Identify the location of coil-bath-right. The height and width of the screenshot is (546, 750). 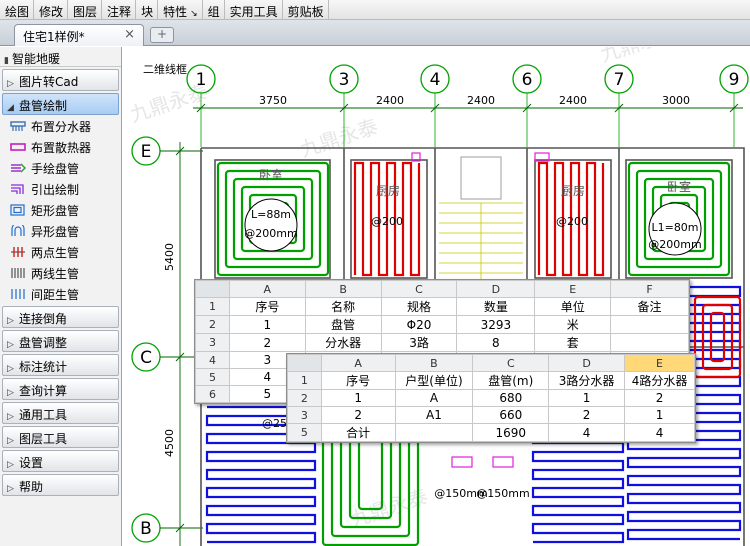
(717, 337).